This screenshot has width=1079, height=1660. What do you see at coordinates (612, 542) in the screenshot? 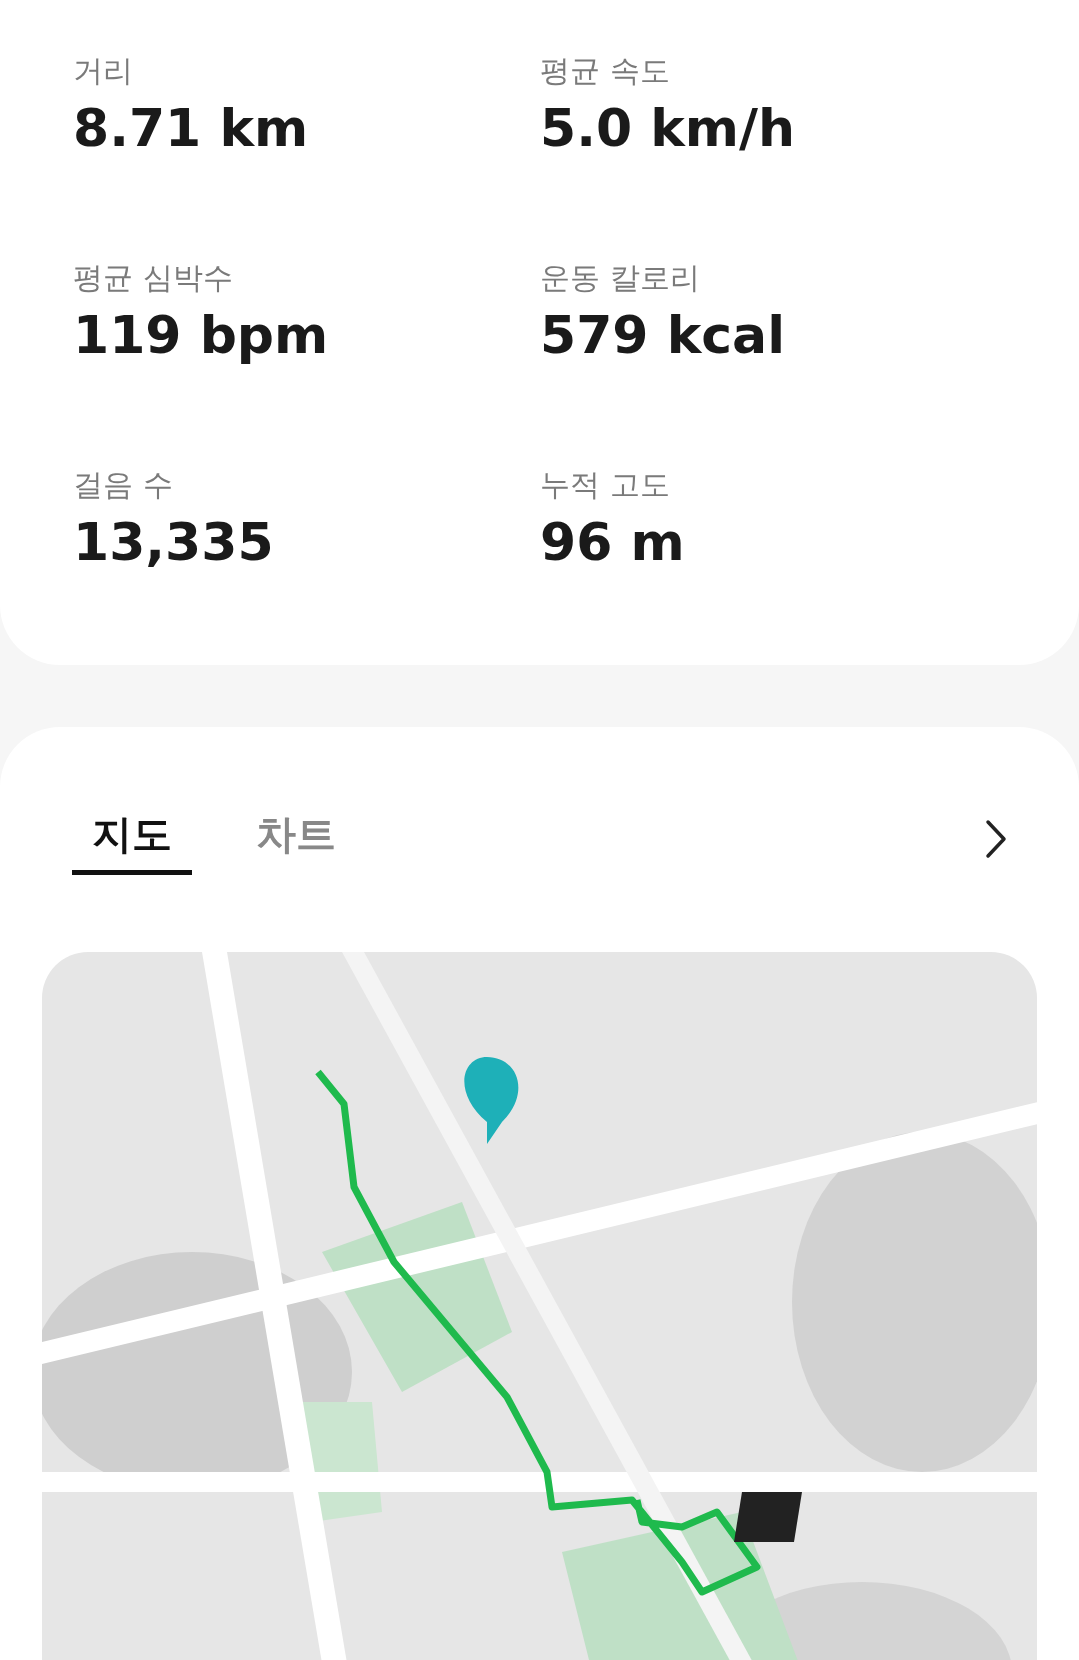
I see `stat-value: 96 m` at bounding box center [612, 542].